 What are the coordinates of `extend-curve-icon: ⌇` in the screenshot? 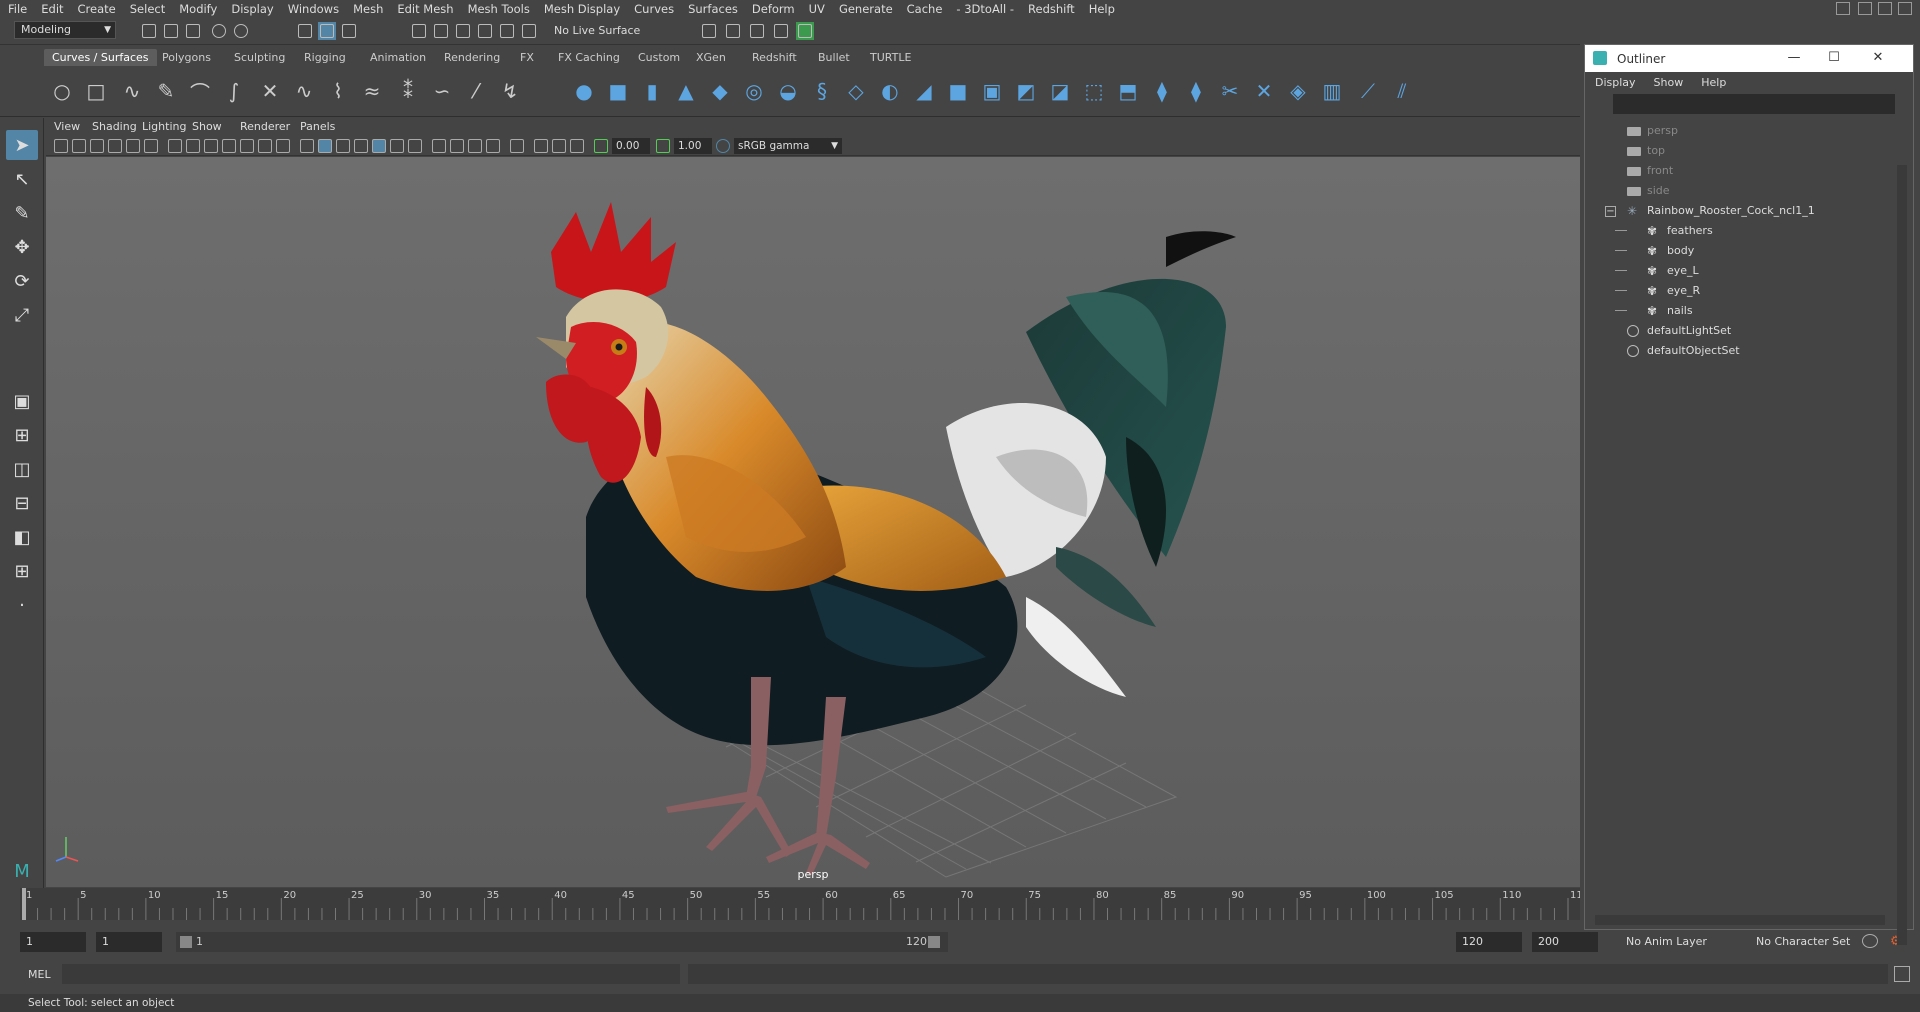 It's located at (338, 91).